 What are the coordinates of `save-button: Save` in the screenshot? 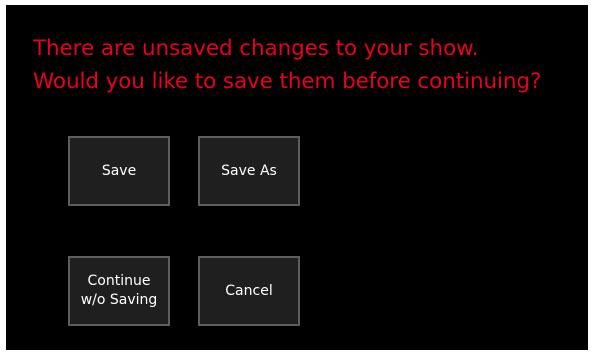 It's located at (119, 171).